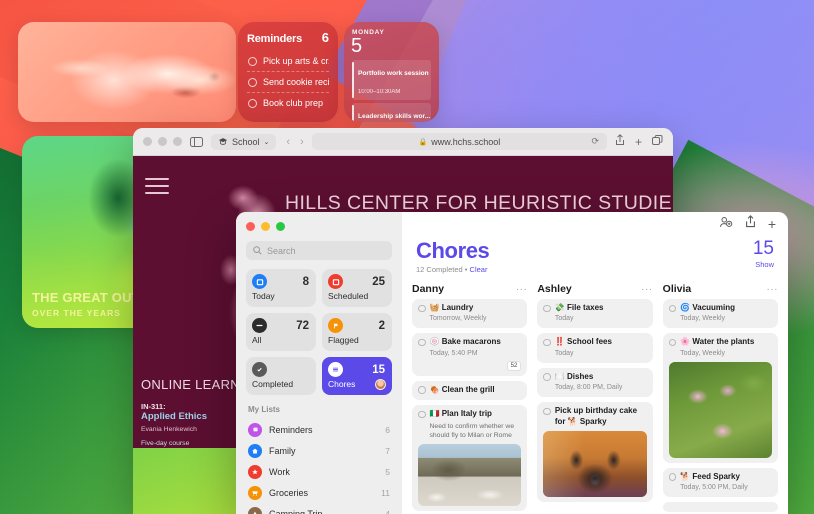  I want to click on task-item: 🍥 Bake macarons Today, 5:40 PM 52, so click(470, 354).